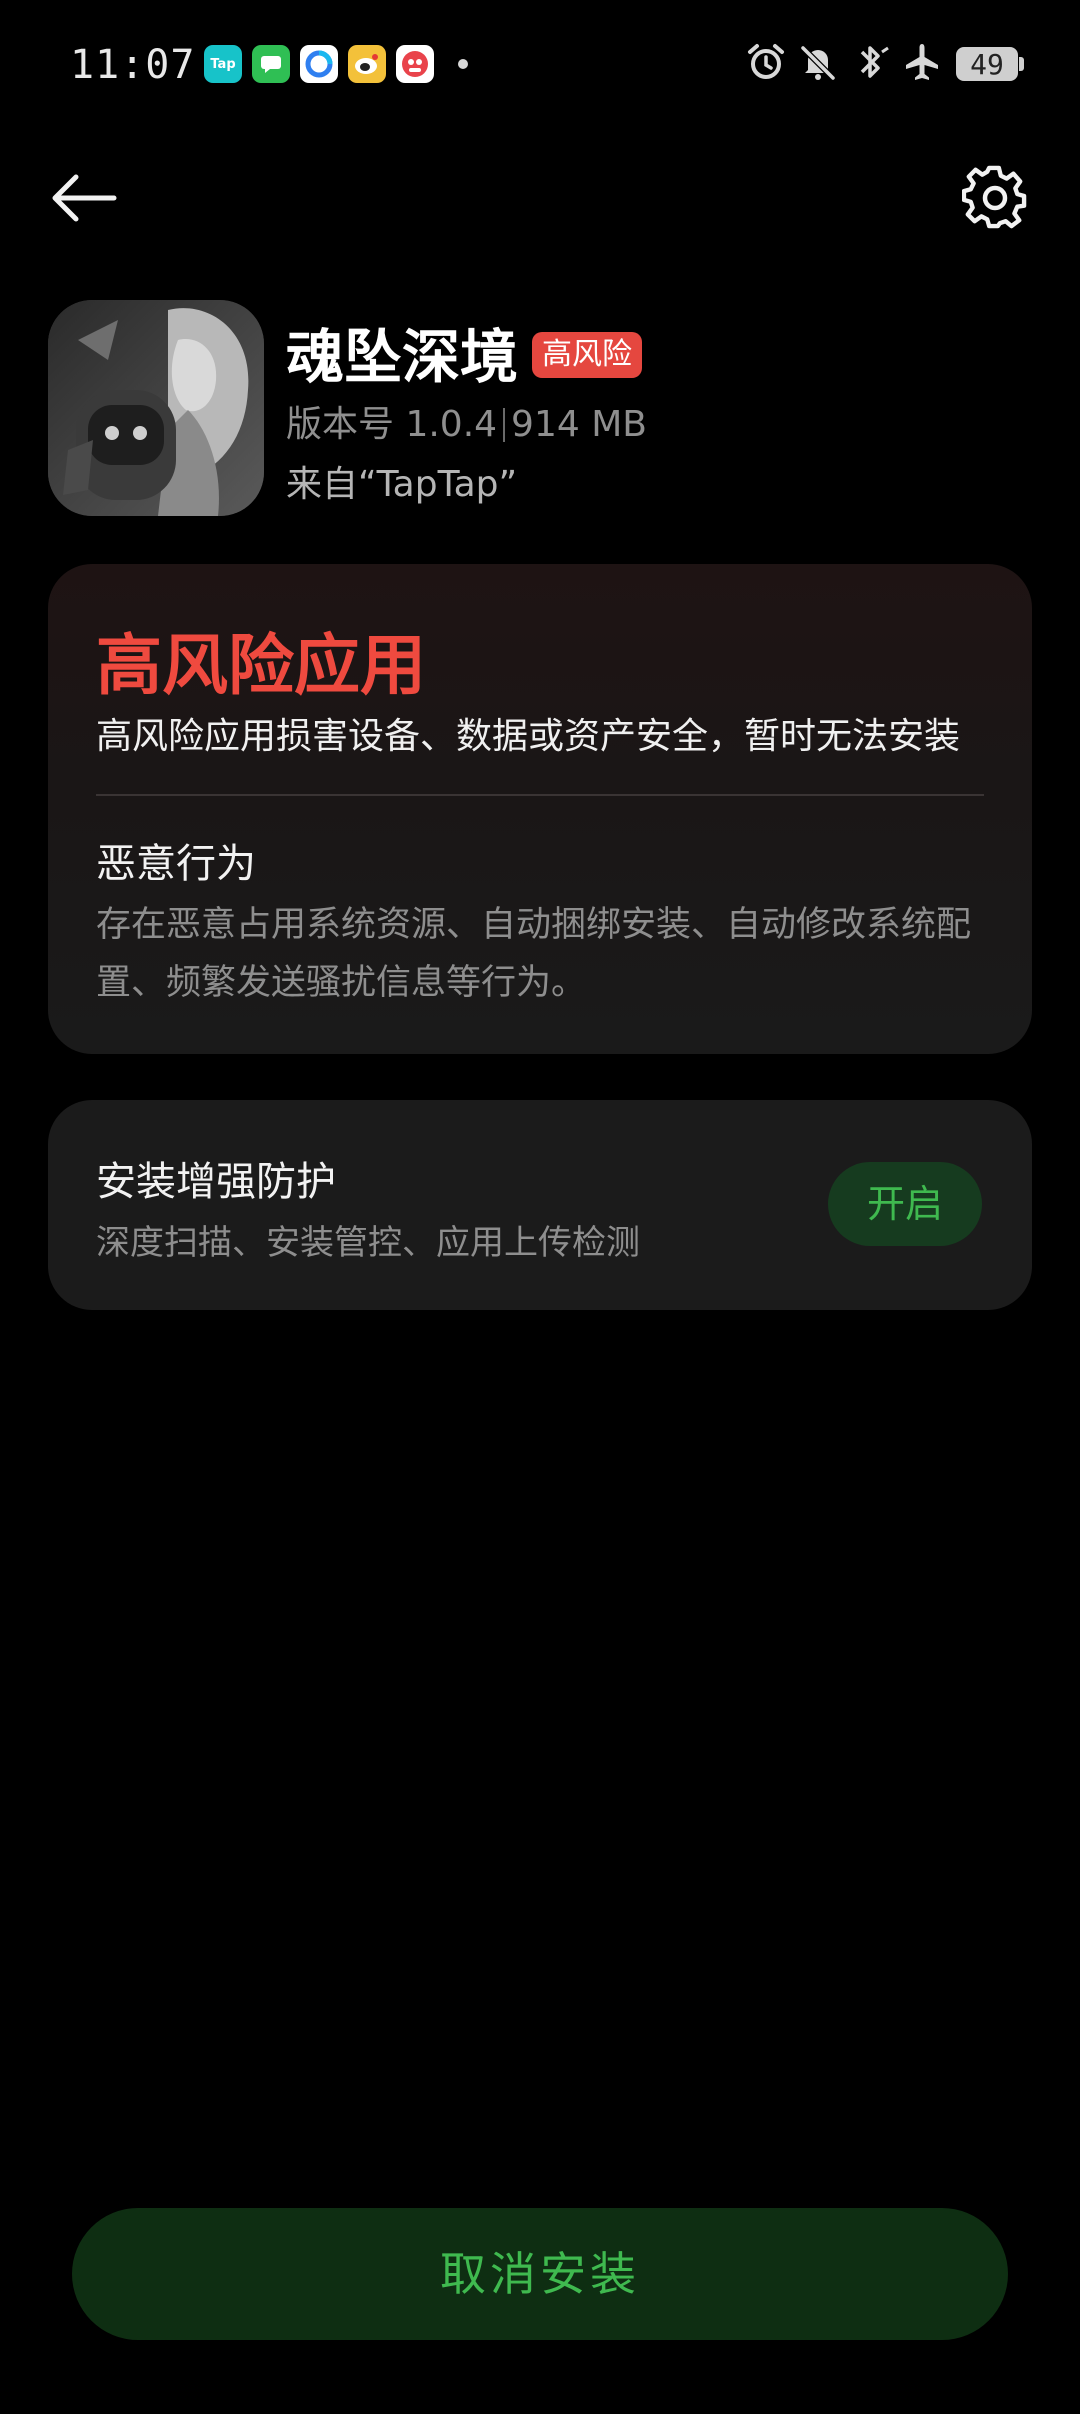 Image resolution: width=1080 pixels, height=2414 pixels. Describe the element at coordinates (587, 355) in the screenshot. I see `risk-badge: 高风险` at that location.